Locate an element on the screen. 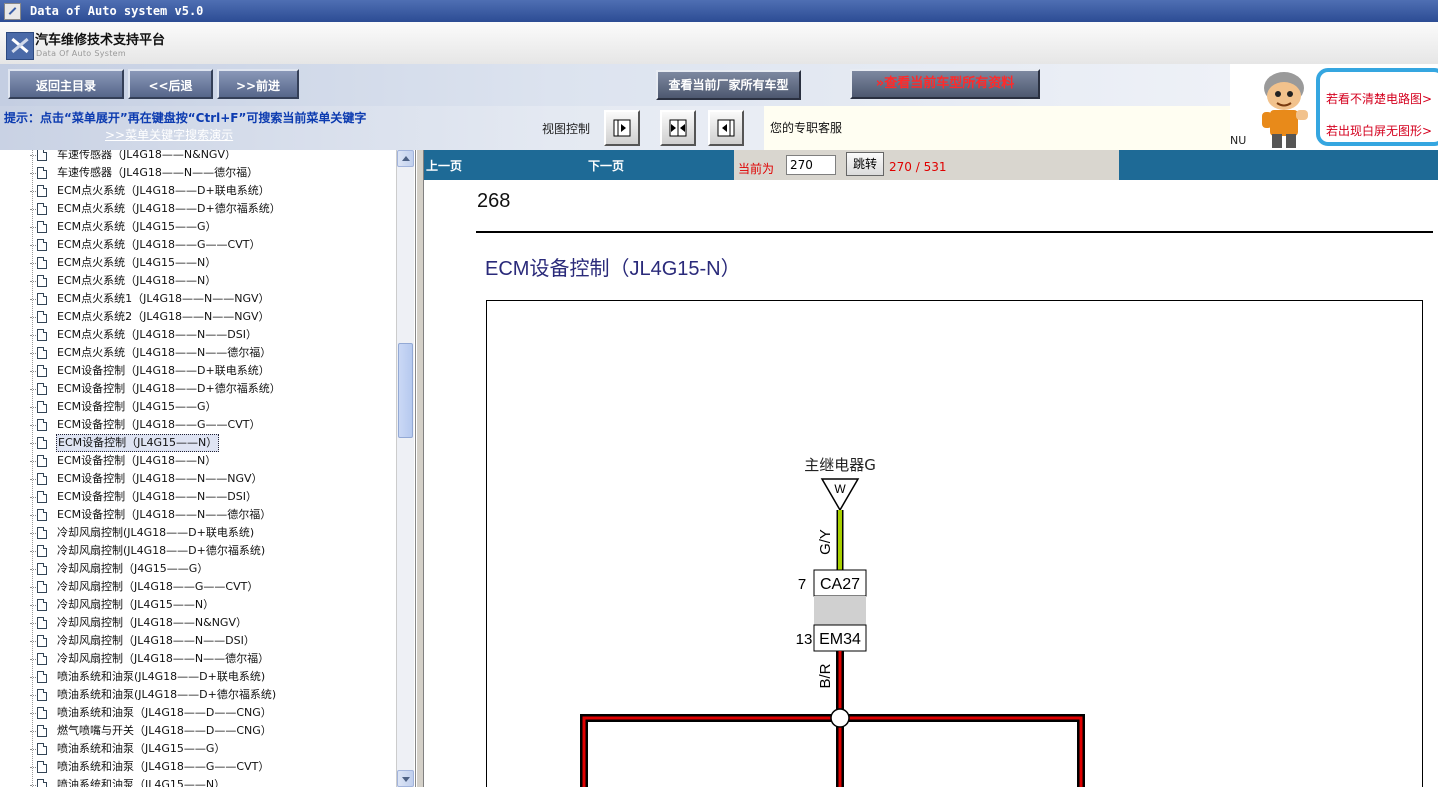 This screenshot has height=787, width=1438. bus-wire-outline is located at coordinates (832, 750).